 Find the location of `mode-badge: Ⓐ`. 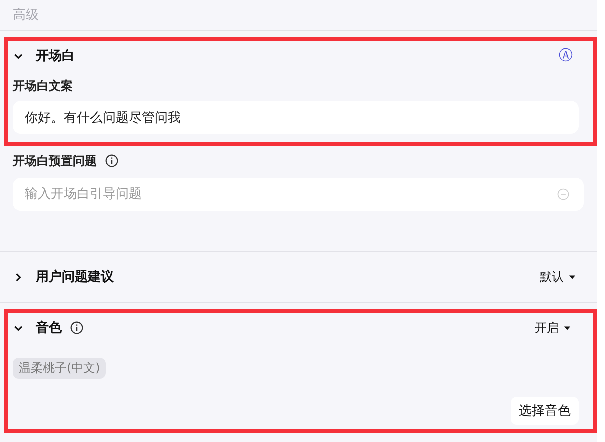

mode-badge: Ⓐ is located at coordinates (566, 56).